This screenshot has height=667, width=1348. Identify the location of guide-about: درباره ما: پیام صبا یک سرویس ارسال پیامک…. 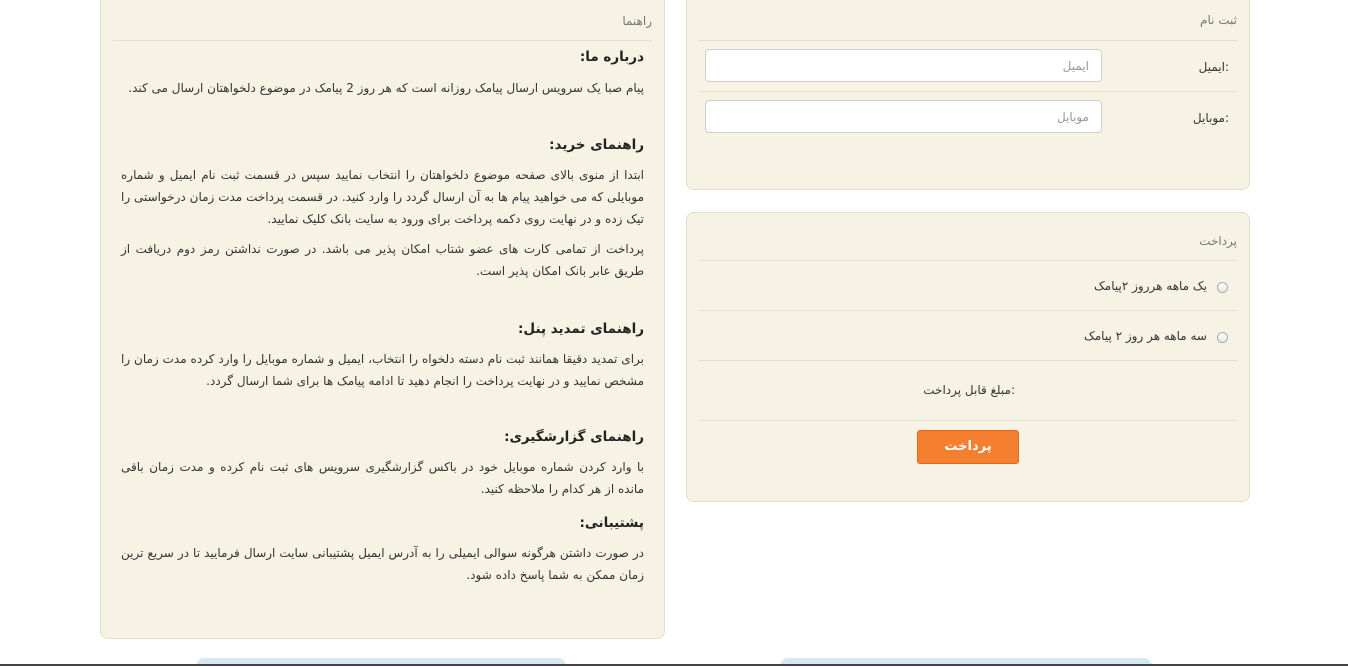
(382, 74).